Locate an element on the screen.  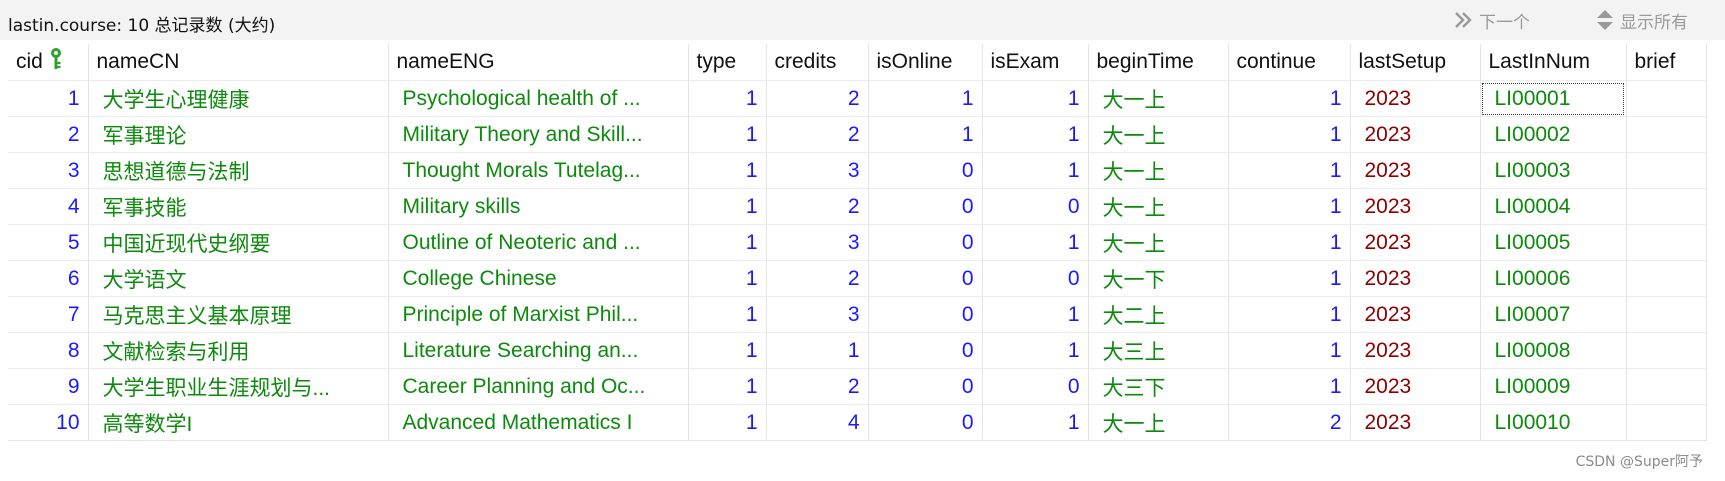
cell-credits: 1 is located at coordinates (817, 350).